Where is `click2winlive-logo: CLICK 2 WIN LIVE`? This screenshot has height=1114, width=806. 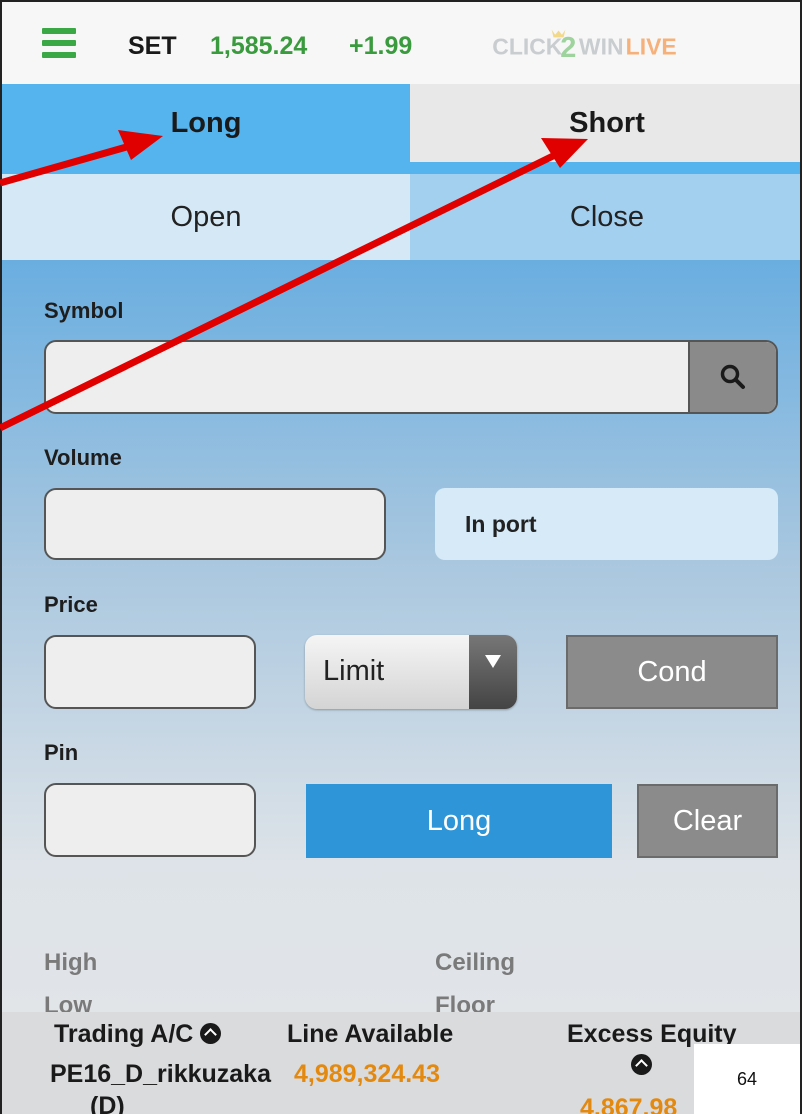
click2winlive-logo: CLICK 2 WIN LIVE is located at coordinates (584, 45).